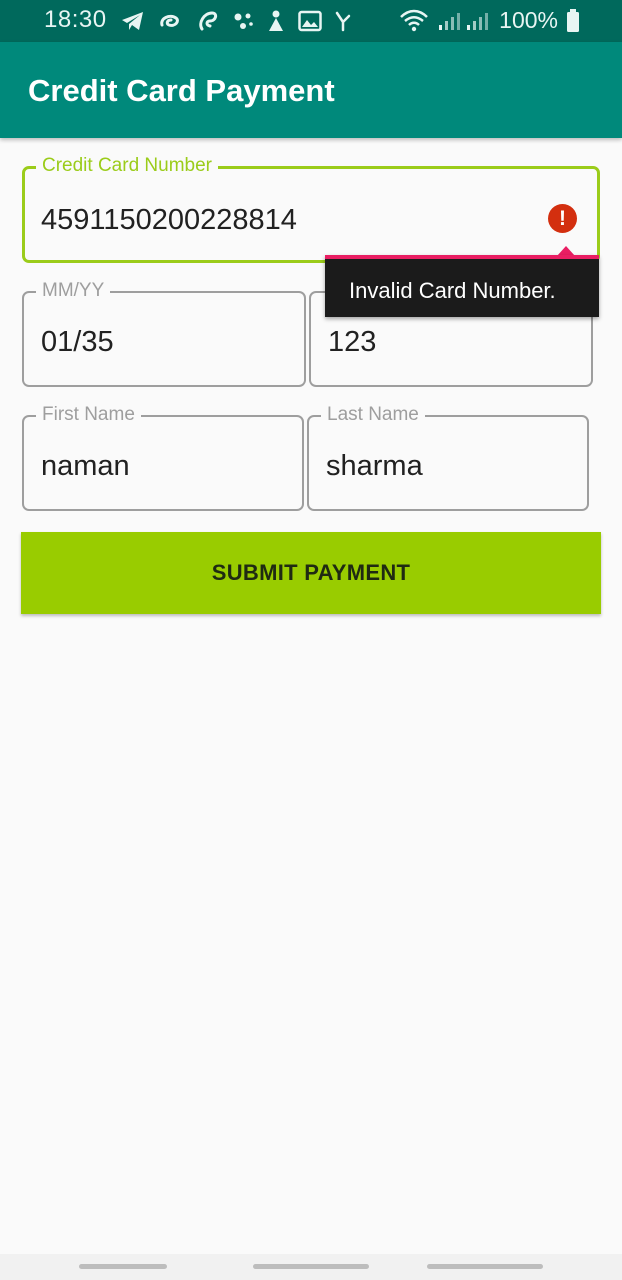  Describe the element at coordinates (414, 21) in the screenshot. I see `wifi-icon` at that location.